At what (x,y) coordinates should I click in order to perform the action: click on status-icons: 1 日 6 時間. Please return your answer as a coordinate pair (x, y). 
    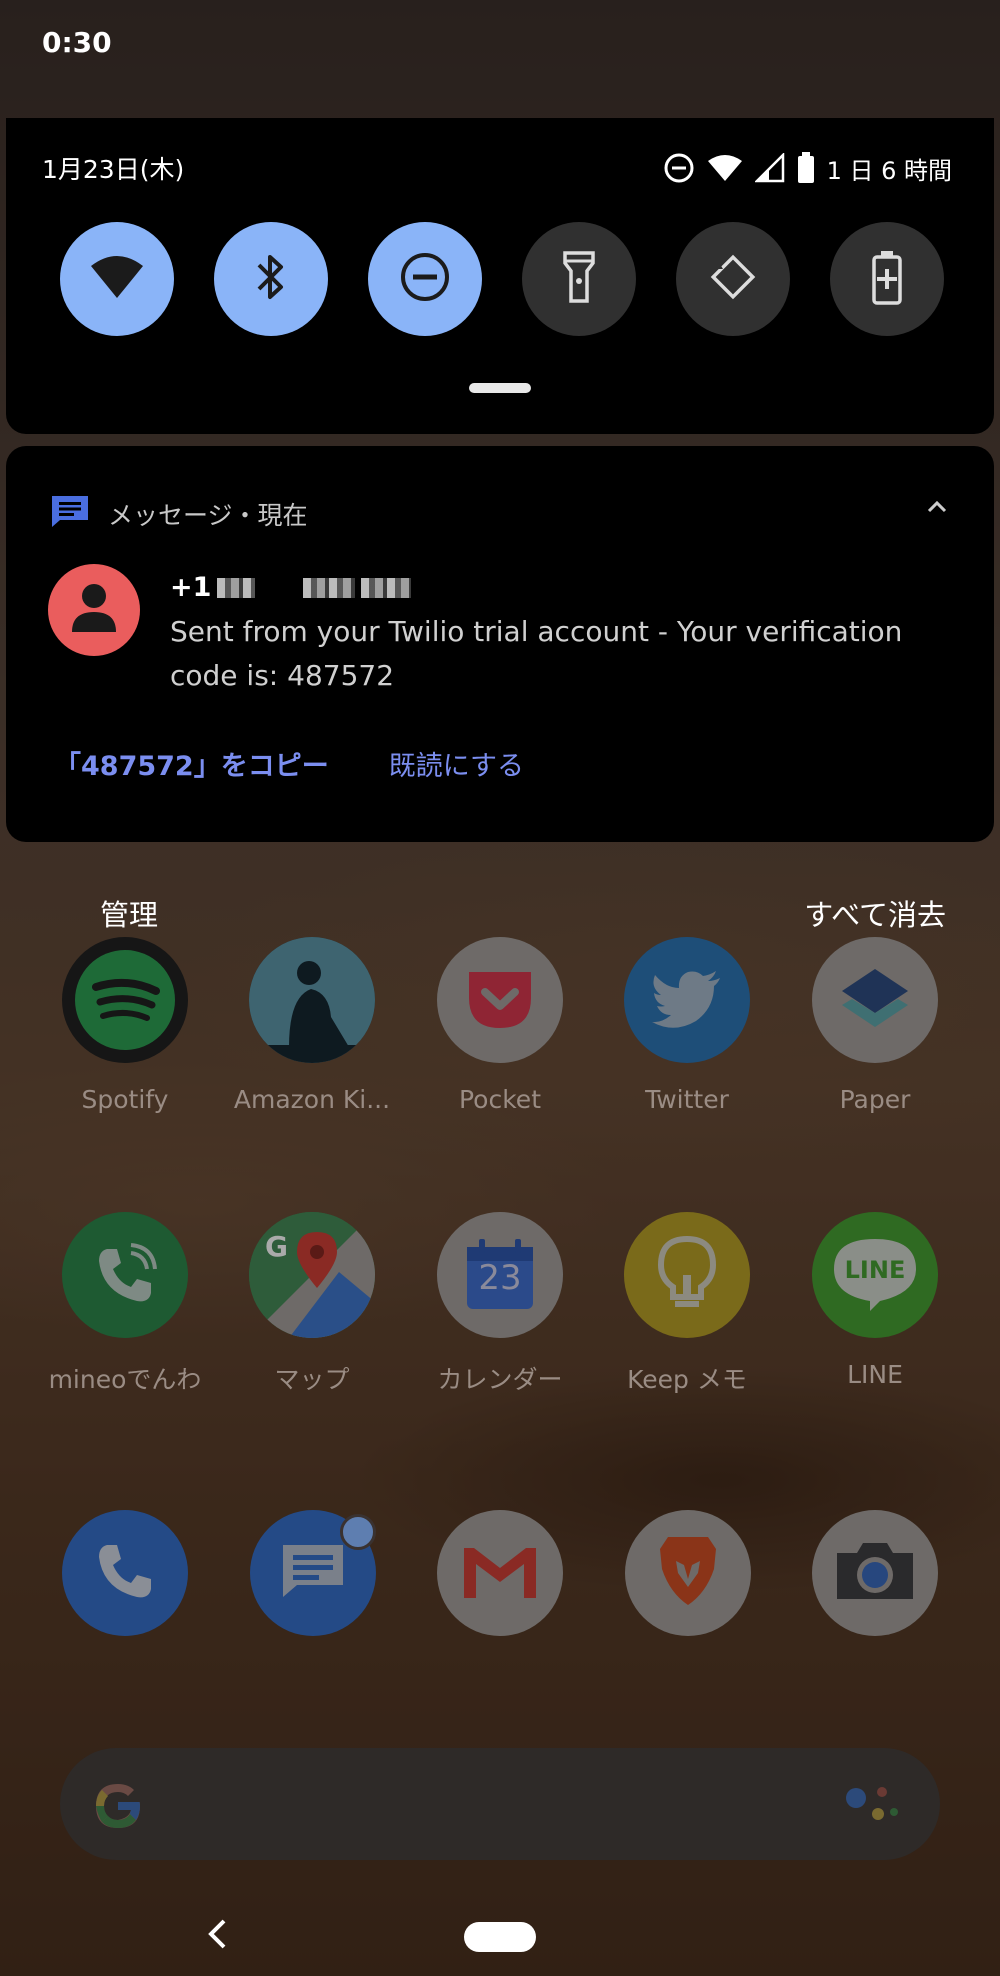
    Looking at the image, I should click on (807, 168).